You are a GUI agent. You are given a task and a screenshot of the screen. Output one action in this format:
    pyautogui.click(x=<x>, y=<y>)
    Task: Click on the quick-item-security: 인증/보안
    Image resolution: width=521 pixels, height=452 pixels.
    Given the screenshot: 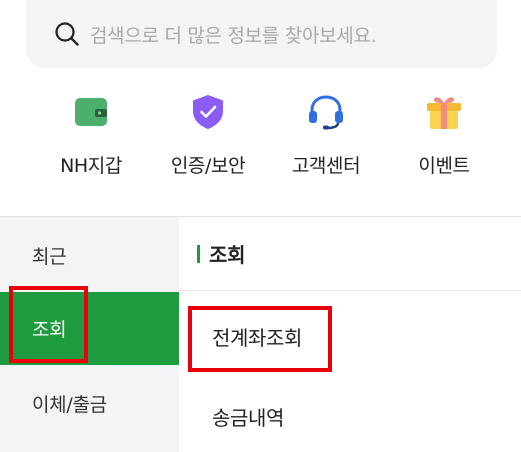 What is the action you would take?
    pyautogui.click(x=208, y=135)
    